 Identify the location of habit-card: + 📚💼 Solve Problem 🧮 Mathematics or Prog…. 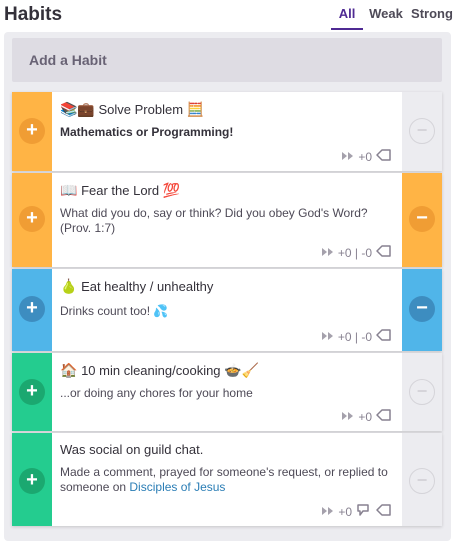
(227, 131).